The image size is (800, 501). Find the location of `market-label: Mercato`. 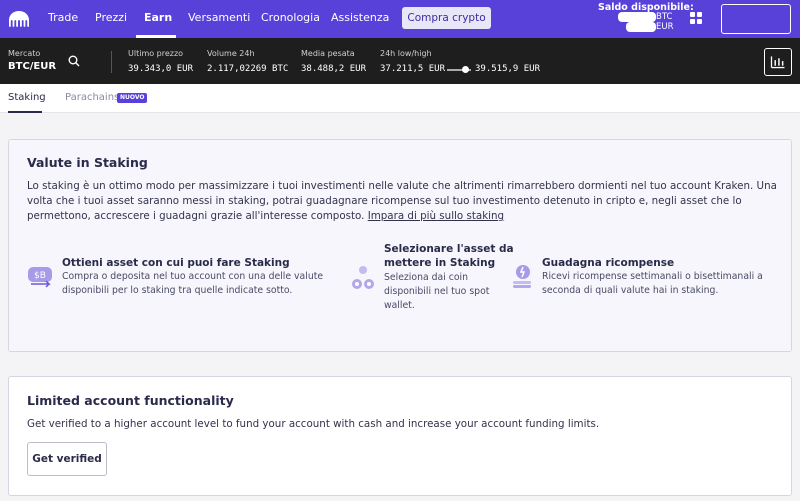

market-label: Mercato is located at coordinates (24, 53).